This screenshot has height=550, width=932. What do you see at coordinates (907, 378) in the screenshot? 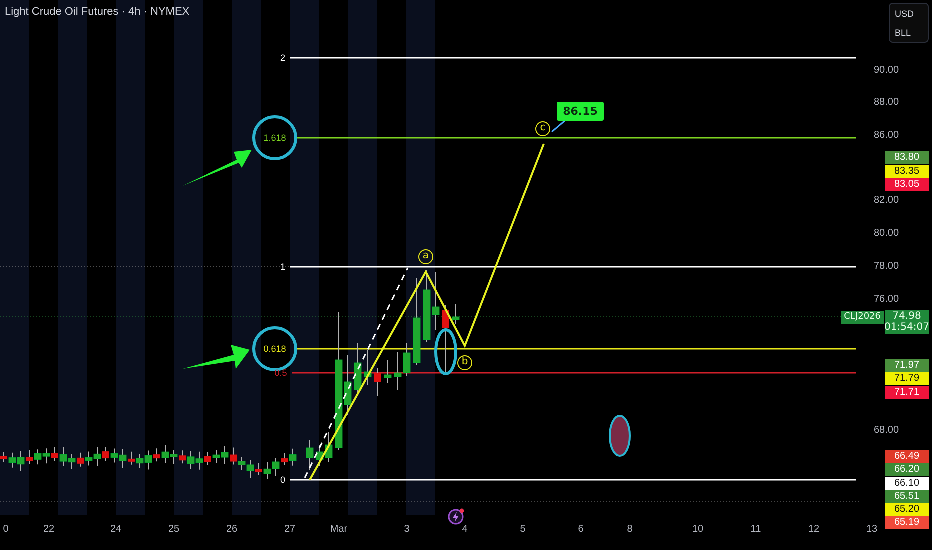
I see `price-tag: 71.79` at bounding box center [907, 378].